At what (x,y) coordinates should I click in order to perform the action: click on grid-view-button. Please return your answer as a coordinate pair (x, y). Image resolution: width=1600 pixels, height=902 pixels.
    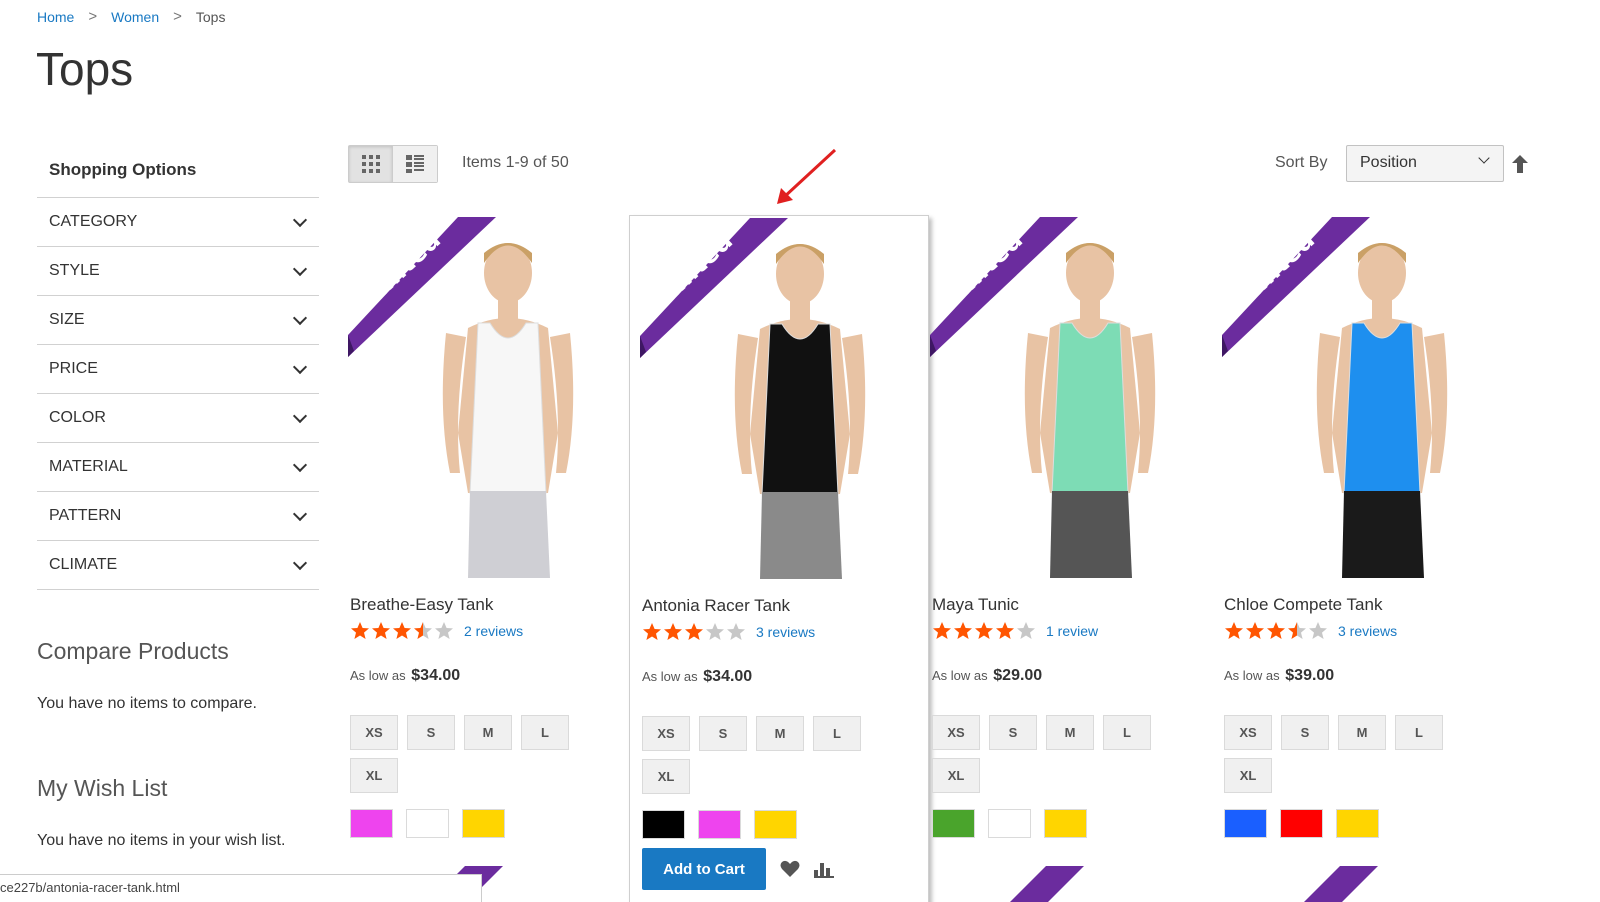
    Looking at the image, I should click on (371, 164).